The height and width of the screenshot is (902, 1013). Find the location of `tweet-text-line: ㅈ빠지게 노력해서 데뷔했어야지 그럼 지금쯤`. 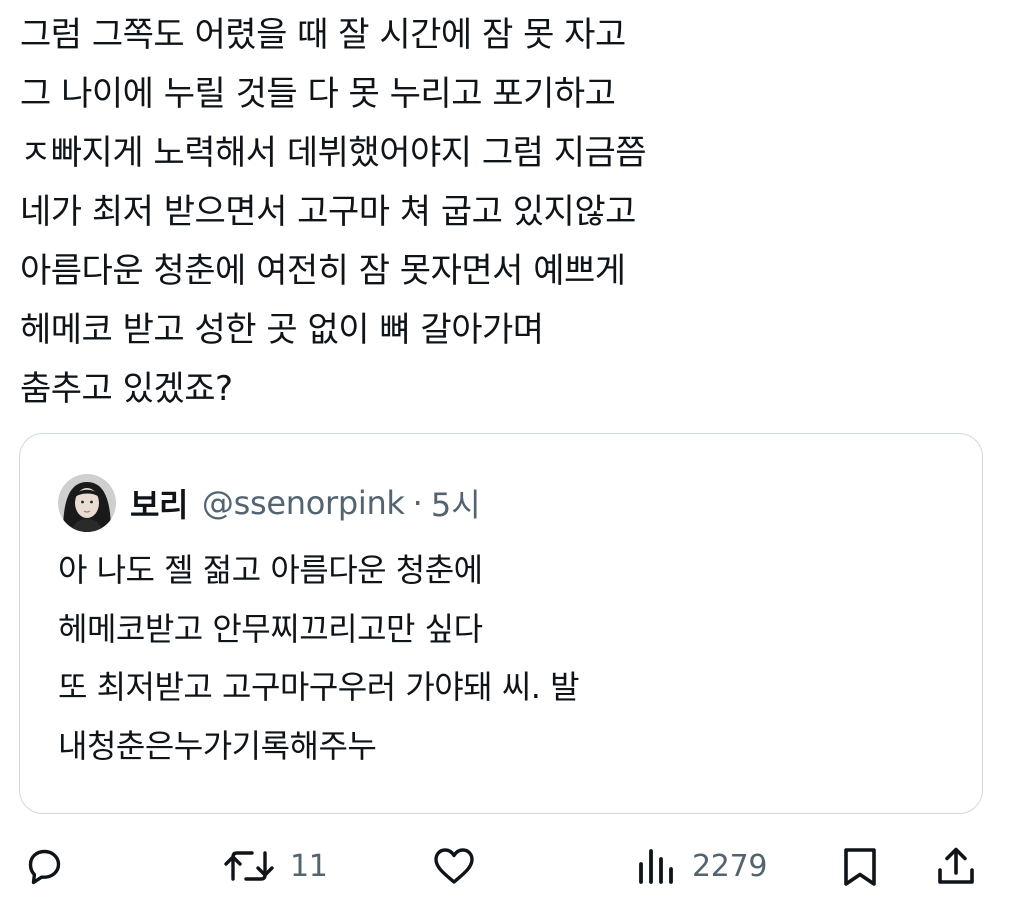

tweet-text-line: ㅈ빠지게 노력해서 데뷔했어야지 그럼 지금쯤 is located at coordinates (333, 153).